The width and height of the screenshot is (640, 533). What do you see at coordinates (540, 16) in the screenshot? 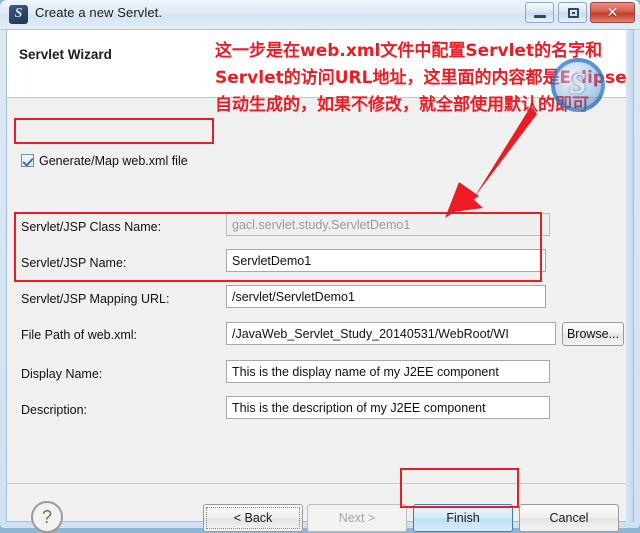
I see `minimize-icon` at bounding box center [540, 16].